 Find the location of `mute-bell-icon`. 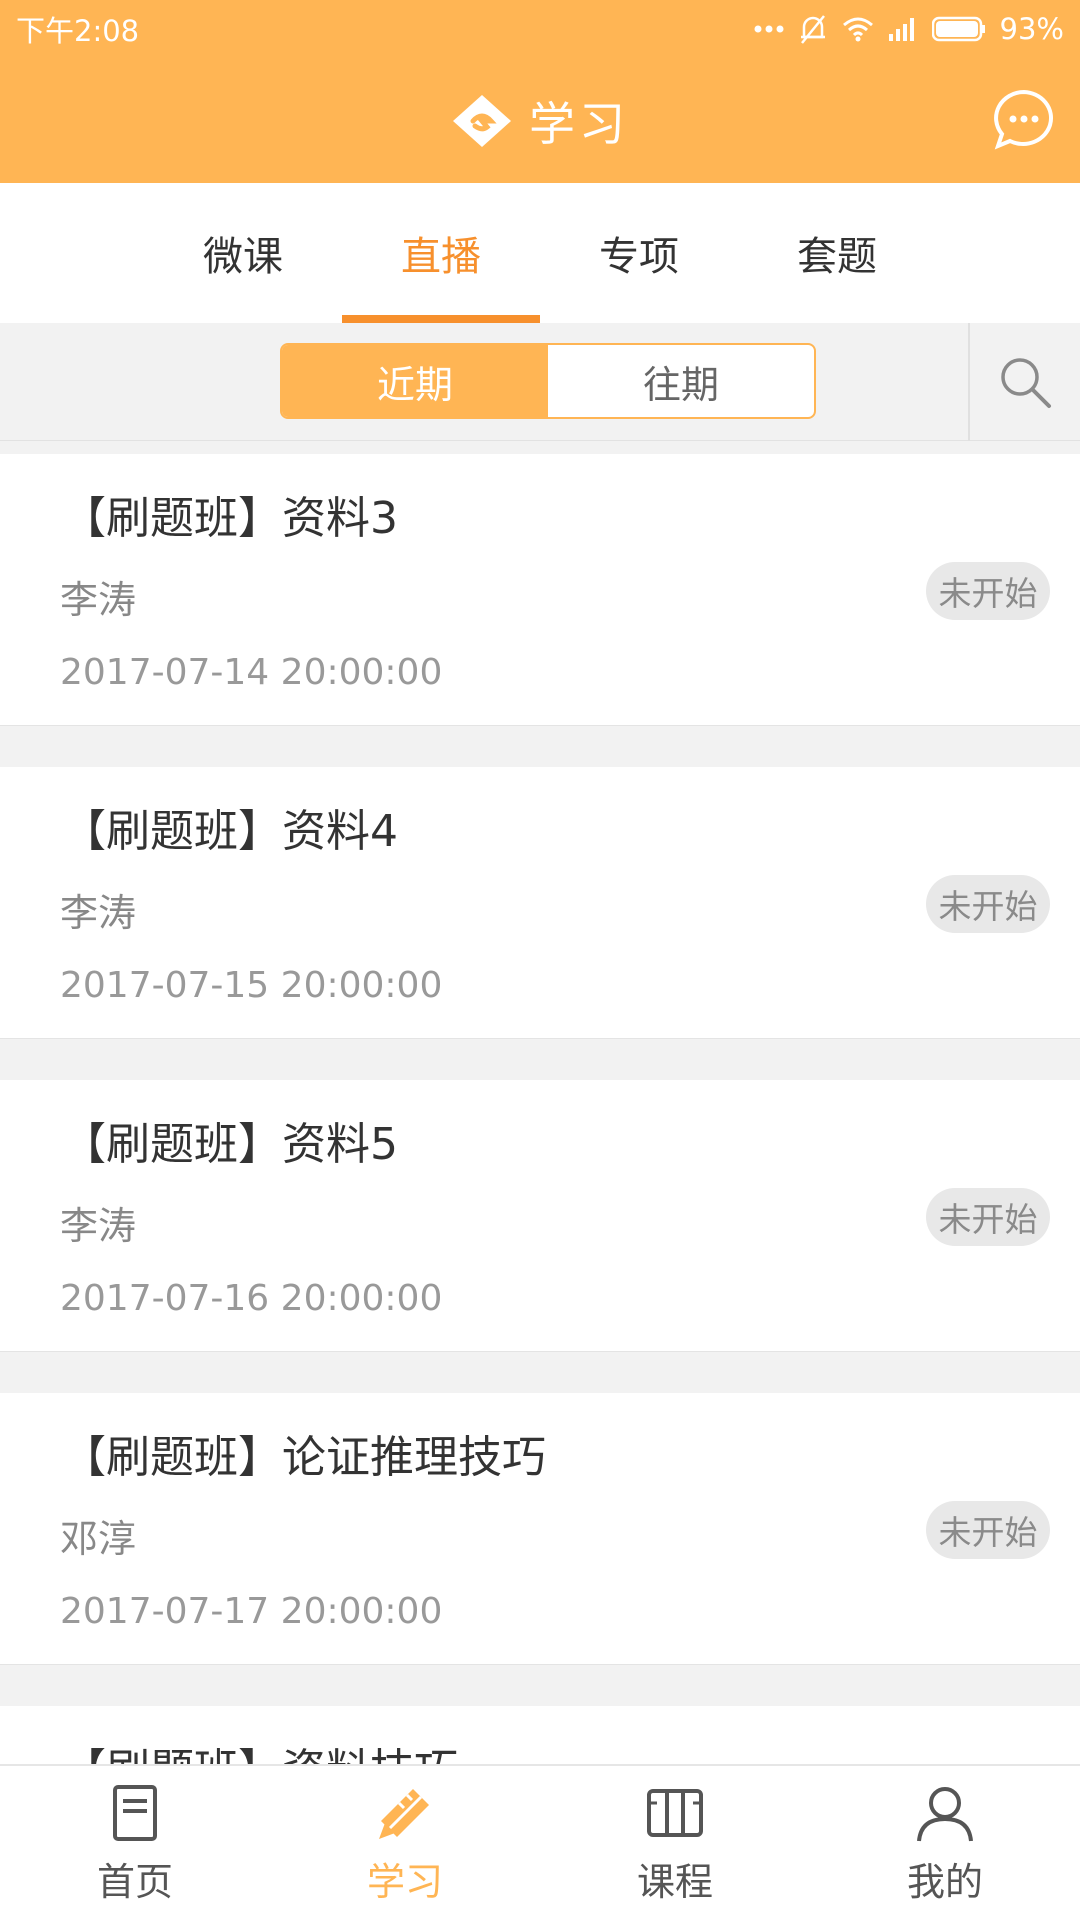

mute-bell-icon is located at coordinates (812, 29).